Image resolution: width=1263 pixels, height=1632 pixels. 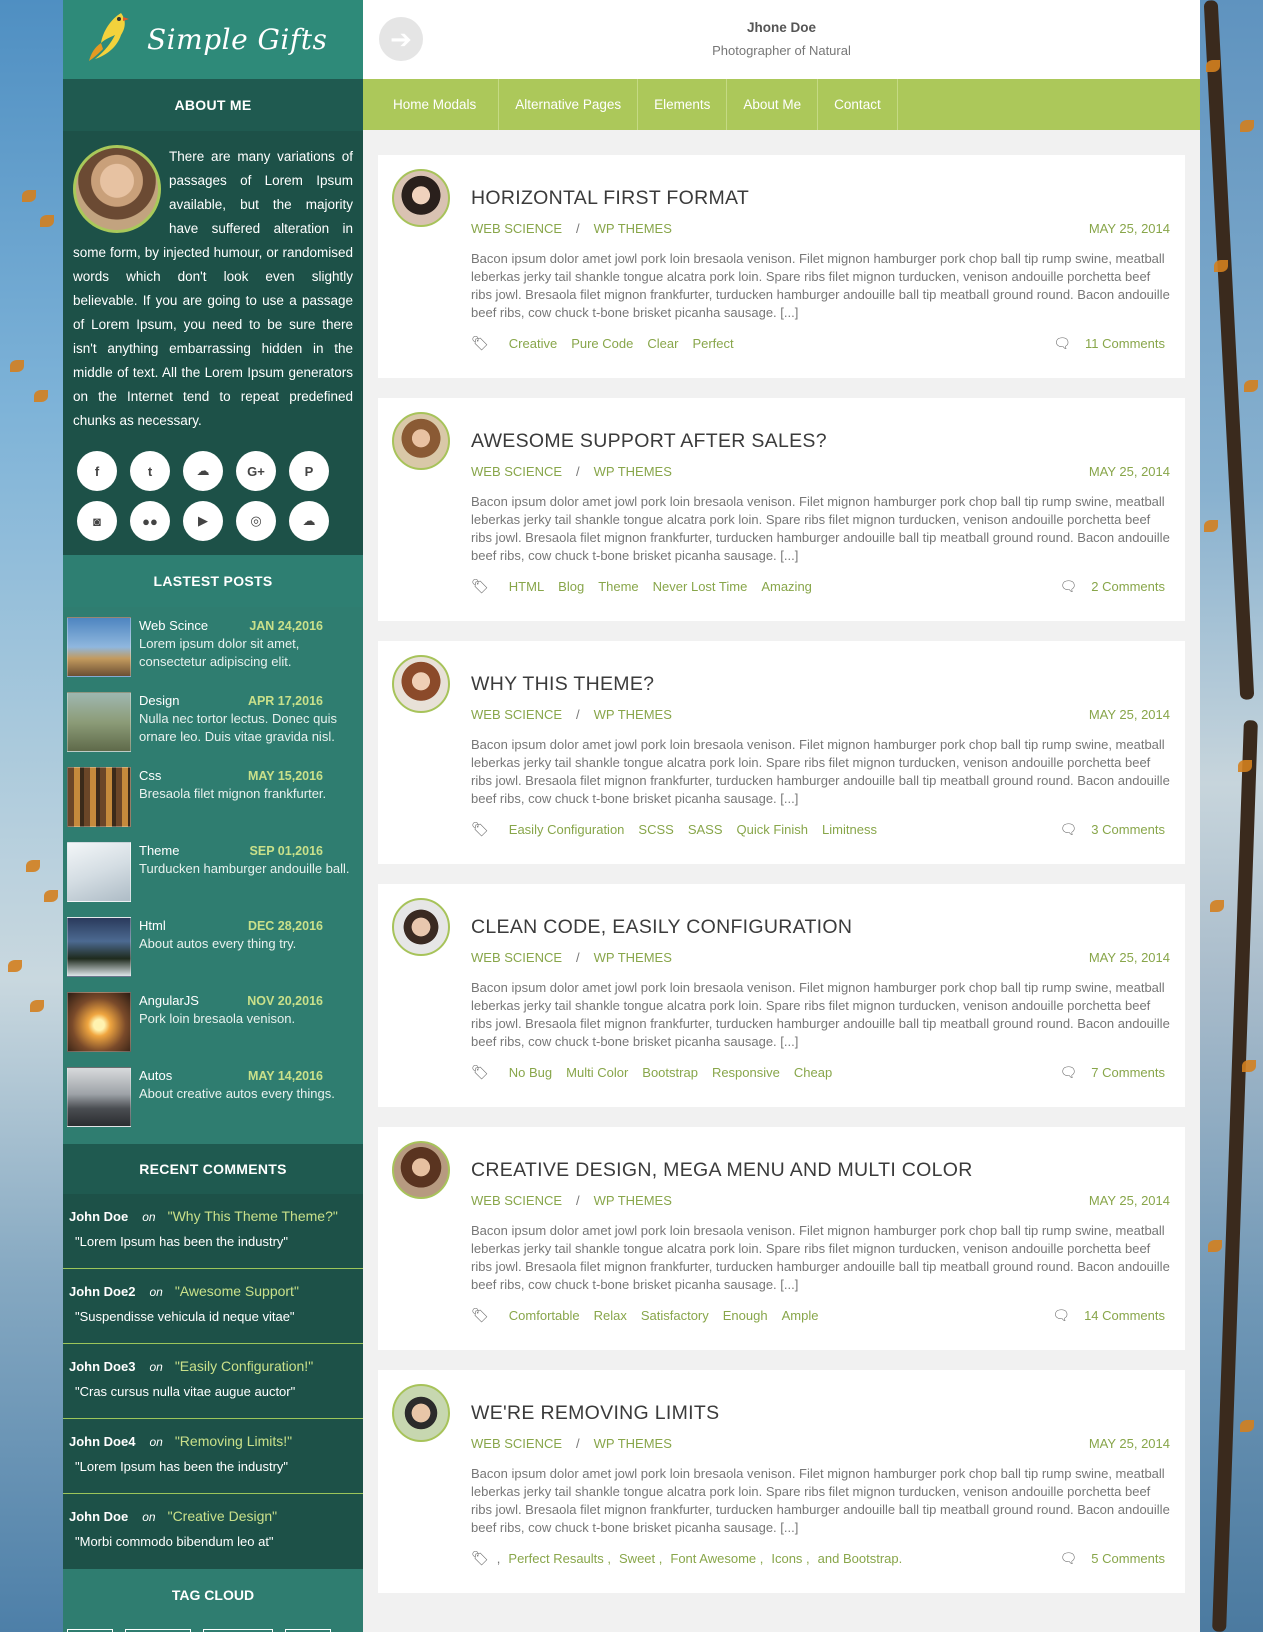 I want to click on nav-item-elements: Elements, so click(x=683, y=104).